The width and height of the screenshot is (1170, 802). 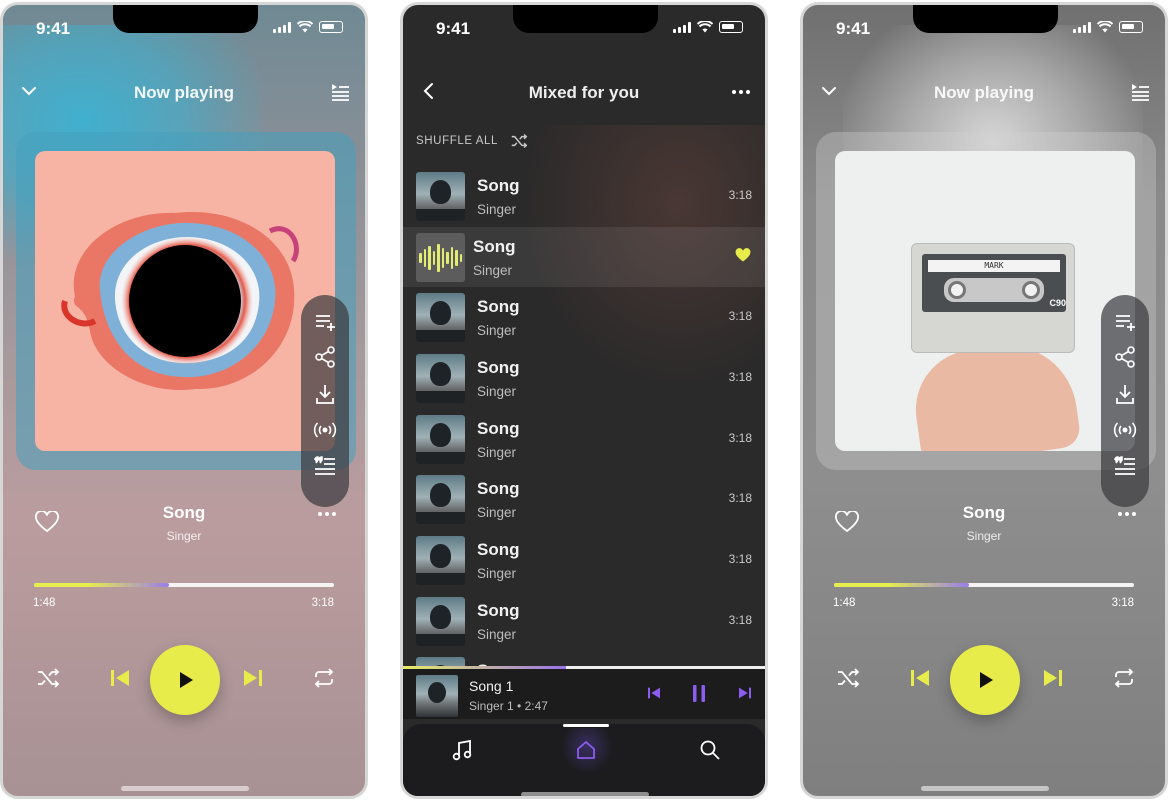 I want to click on cassette-label: MARK, so click(x=994, y=283).